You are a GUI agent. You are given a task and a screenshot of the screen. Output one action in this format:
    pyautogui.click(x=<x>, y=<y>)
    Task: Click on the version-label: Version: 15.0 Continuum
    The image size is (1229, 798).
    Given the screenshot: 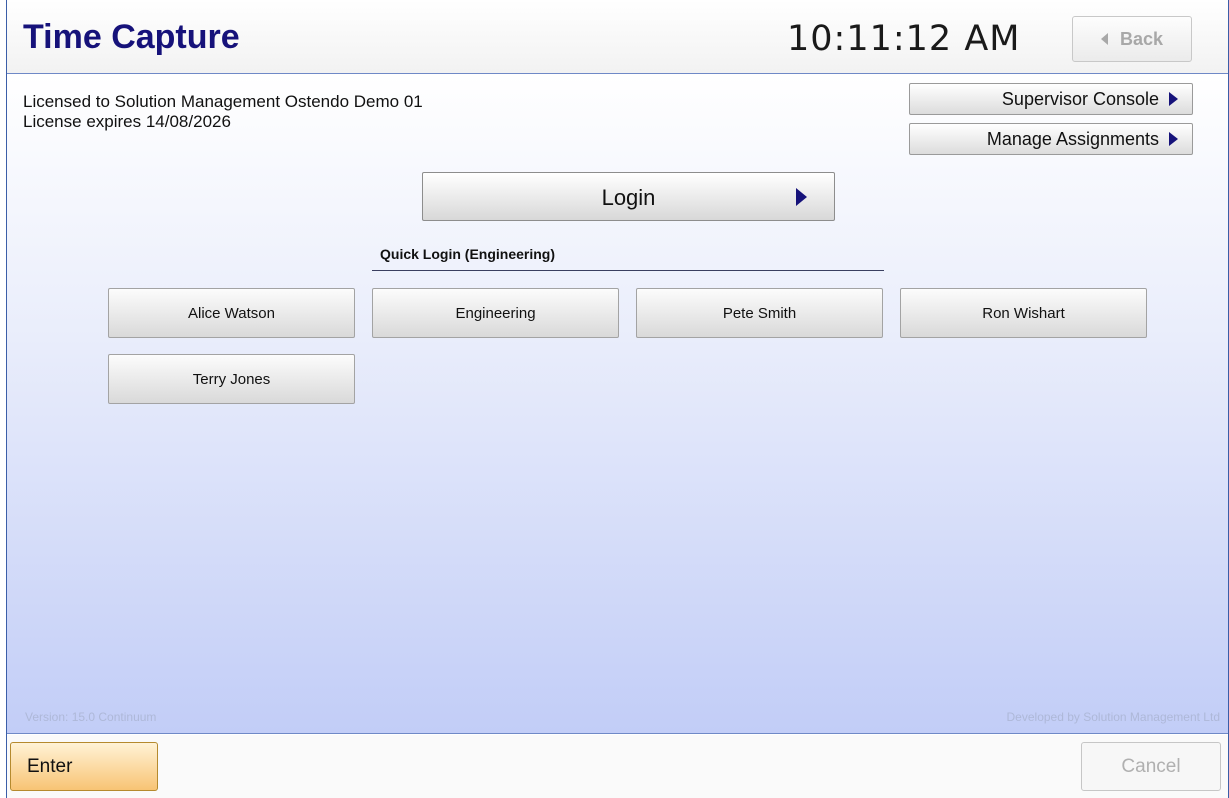 What is the action you would take?
    pyautogui.click(x=91, y=717)
    